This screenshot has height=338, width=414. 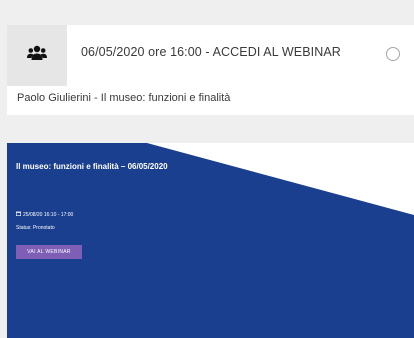 What do you see at coordinates (280, 179) in the screenshot?
I see `banner-background` at bounding box center [280, 179].